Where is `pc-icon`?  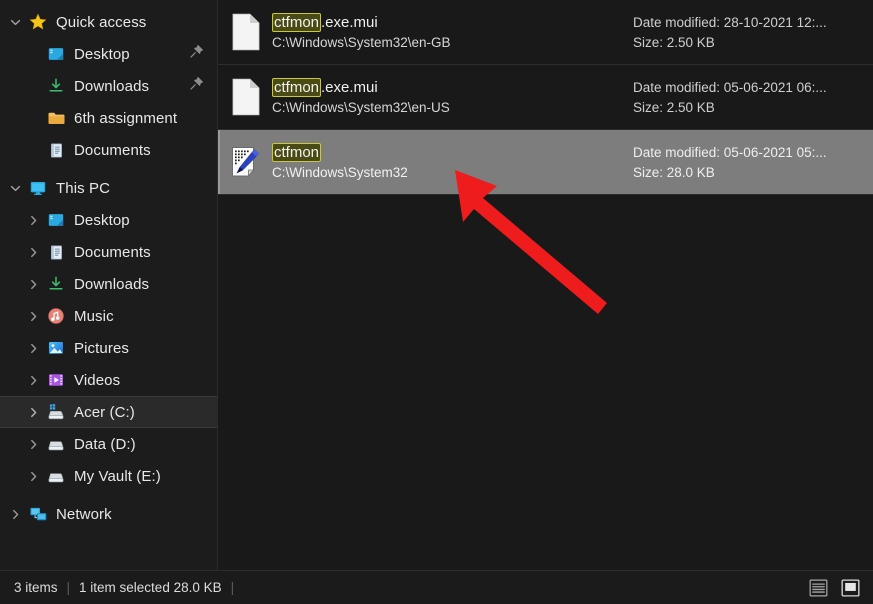 pc-icon is located at coordinates (38, 188).